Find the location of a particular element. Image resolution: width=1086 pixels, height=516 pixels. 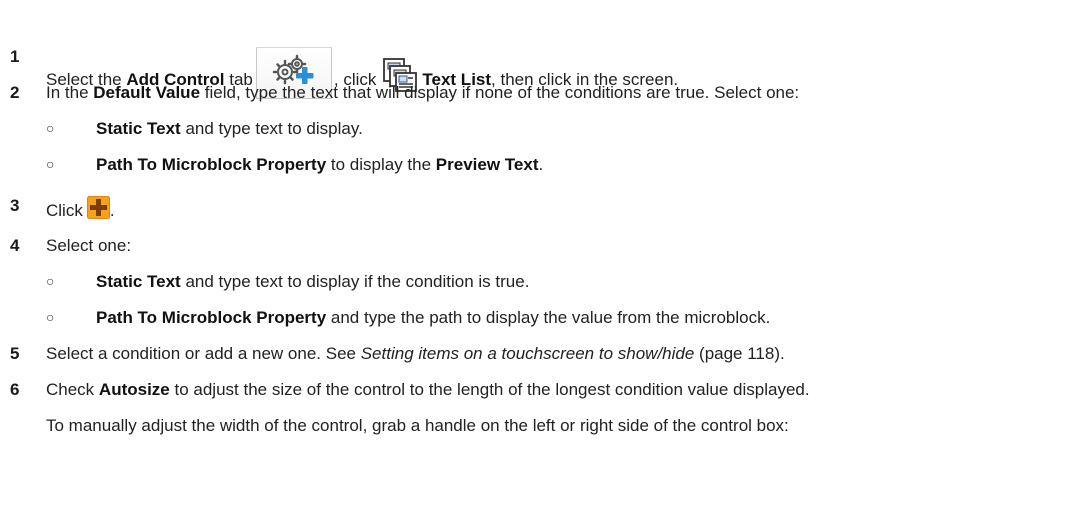

ui-term: Autosize is located at coordinates (134, 389).